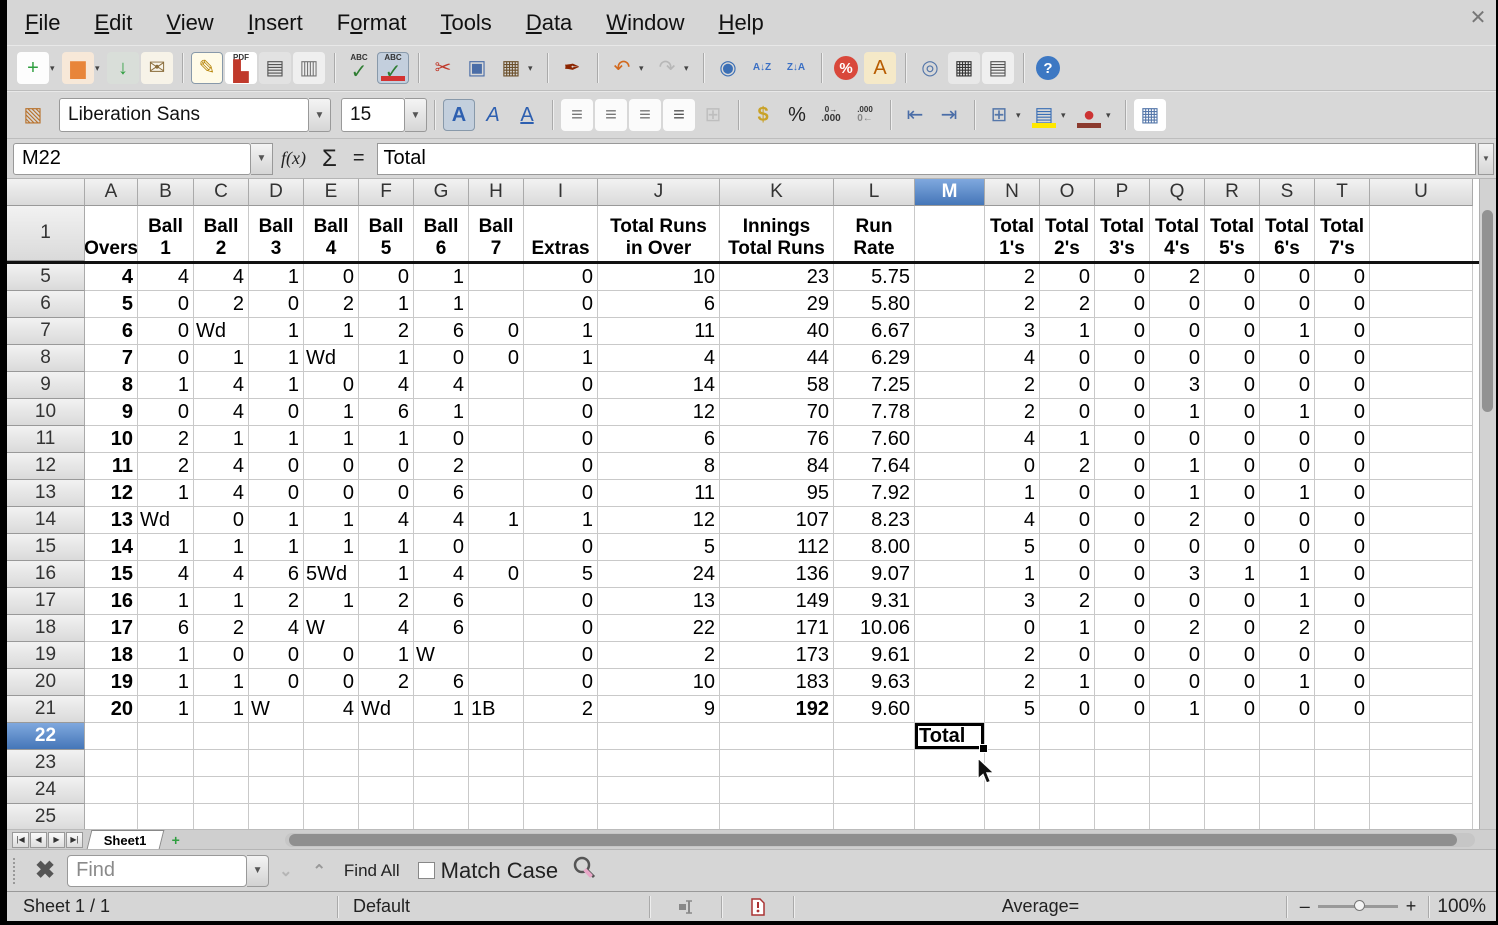 This screenshot has height=925, width=1498. I want to click on cell-J12: 8, so click(659, 466).